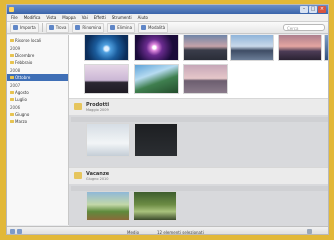 The image size is (334, 240). I want to click on group-date: Maggio 2009, so click(97, 110).